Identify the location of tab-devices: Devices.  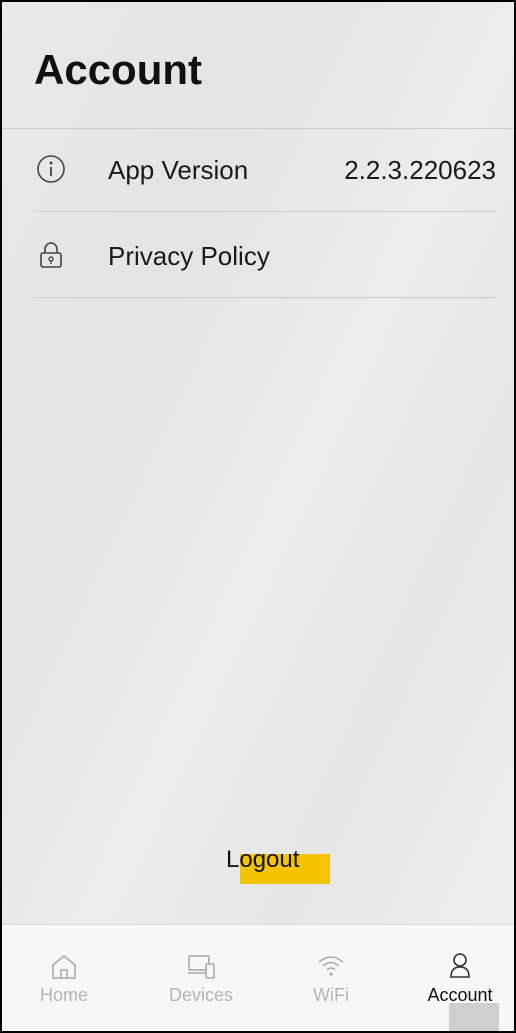
(201, 984).